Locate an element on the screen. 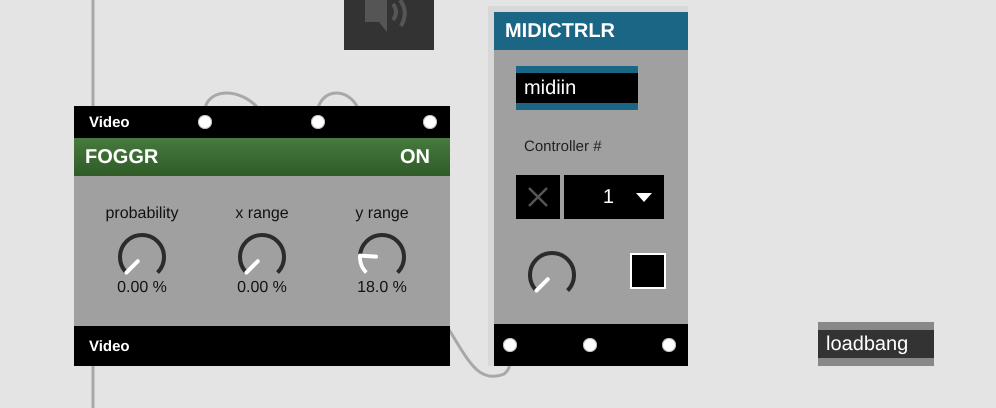  close-icon is located at coordinates (538, 197).